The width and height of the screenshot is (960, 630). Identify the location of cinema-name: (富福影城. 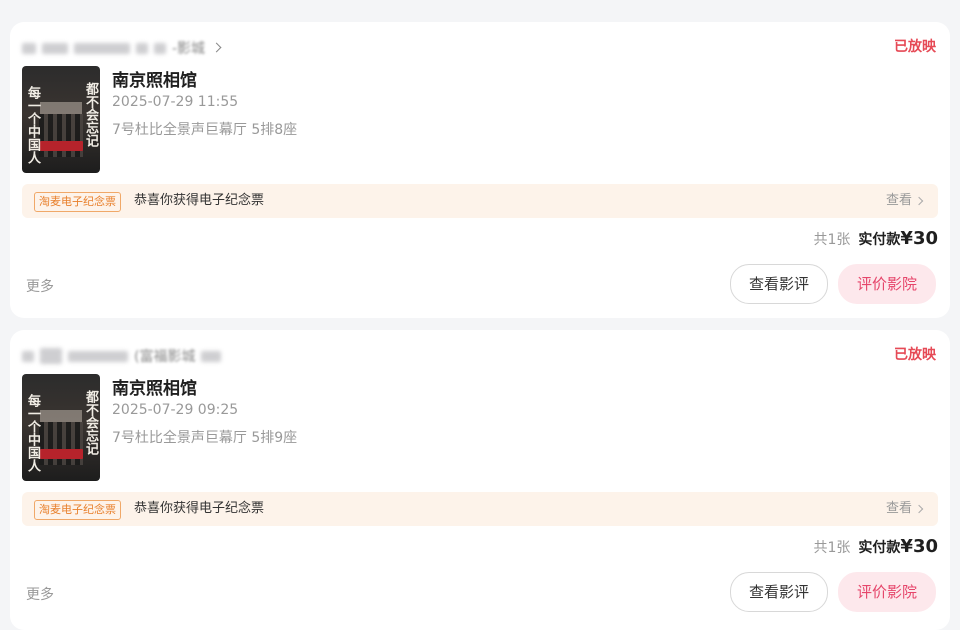
(165, 357).